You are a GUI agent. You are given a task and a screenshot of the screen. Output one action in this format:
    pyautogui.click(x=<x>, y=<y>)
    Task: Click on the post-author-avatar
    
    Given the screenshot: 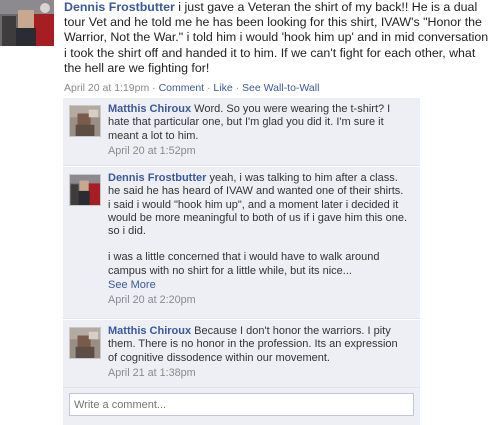 What is the action you would take?
    pyautogui.click(x=27, y=23)
    